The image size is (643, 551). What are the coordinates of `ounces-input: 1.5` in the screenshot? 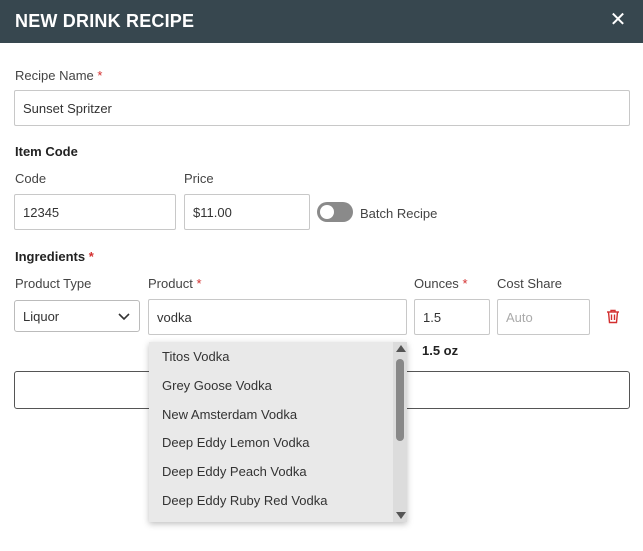 It's located at (452, 317).